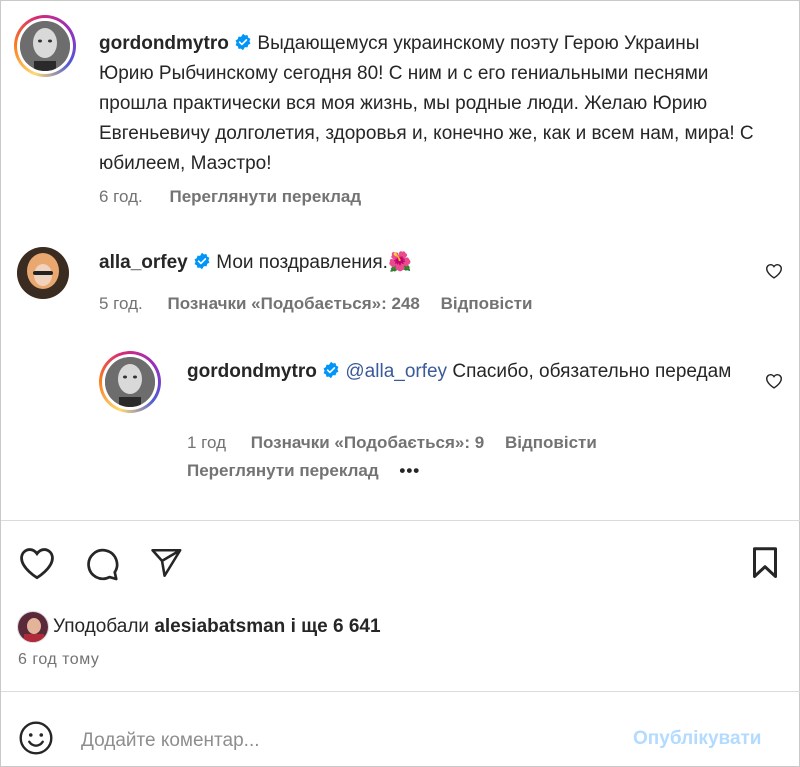 Image resolution: width=800 pixels, height=767 pixels. Describe the element at coordinates (166, 563) in the screenshot. I see `paper-plane-icon` at that location.